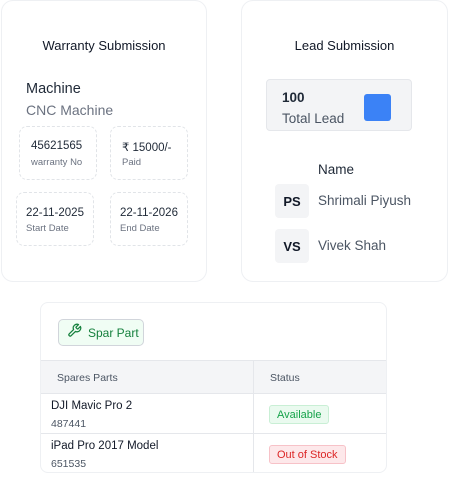 The width and height of the screenshot is (449, 491). What do you see at coordinates (149, 213) in the screenshot?
I see `end-date-value: 22-11-2026` at bounding box center [149, 213].